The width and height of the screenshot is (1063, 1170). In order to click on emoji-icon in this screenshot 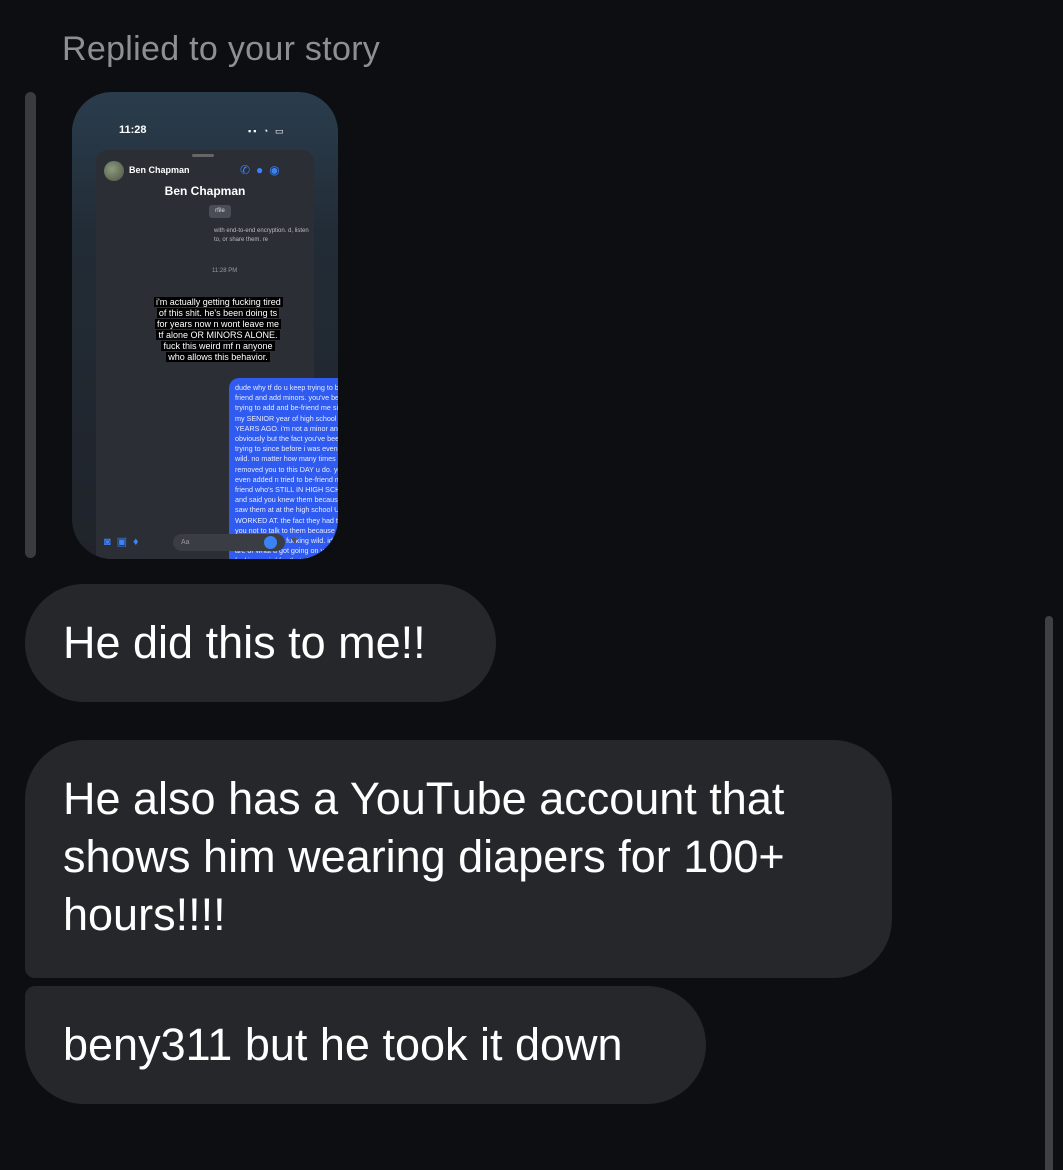, I will do `click(270, 542)`.